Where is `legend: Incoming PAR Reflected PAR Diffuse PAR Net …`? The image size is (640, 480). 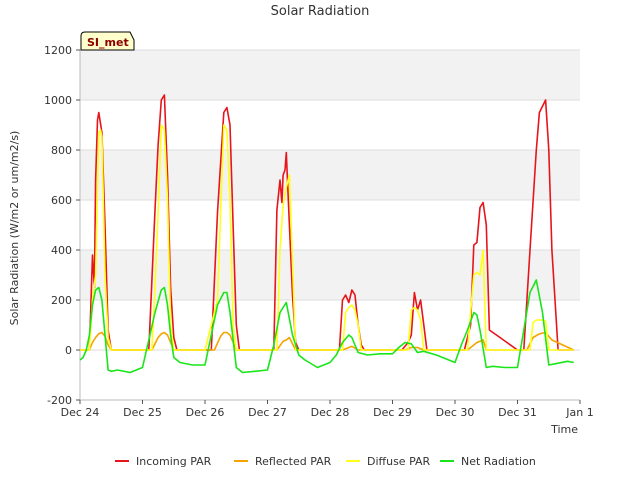 legend: Incoming PAR Reflected PAR Diffuse PAR Net … is located at coordinates (325, 461).